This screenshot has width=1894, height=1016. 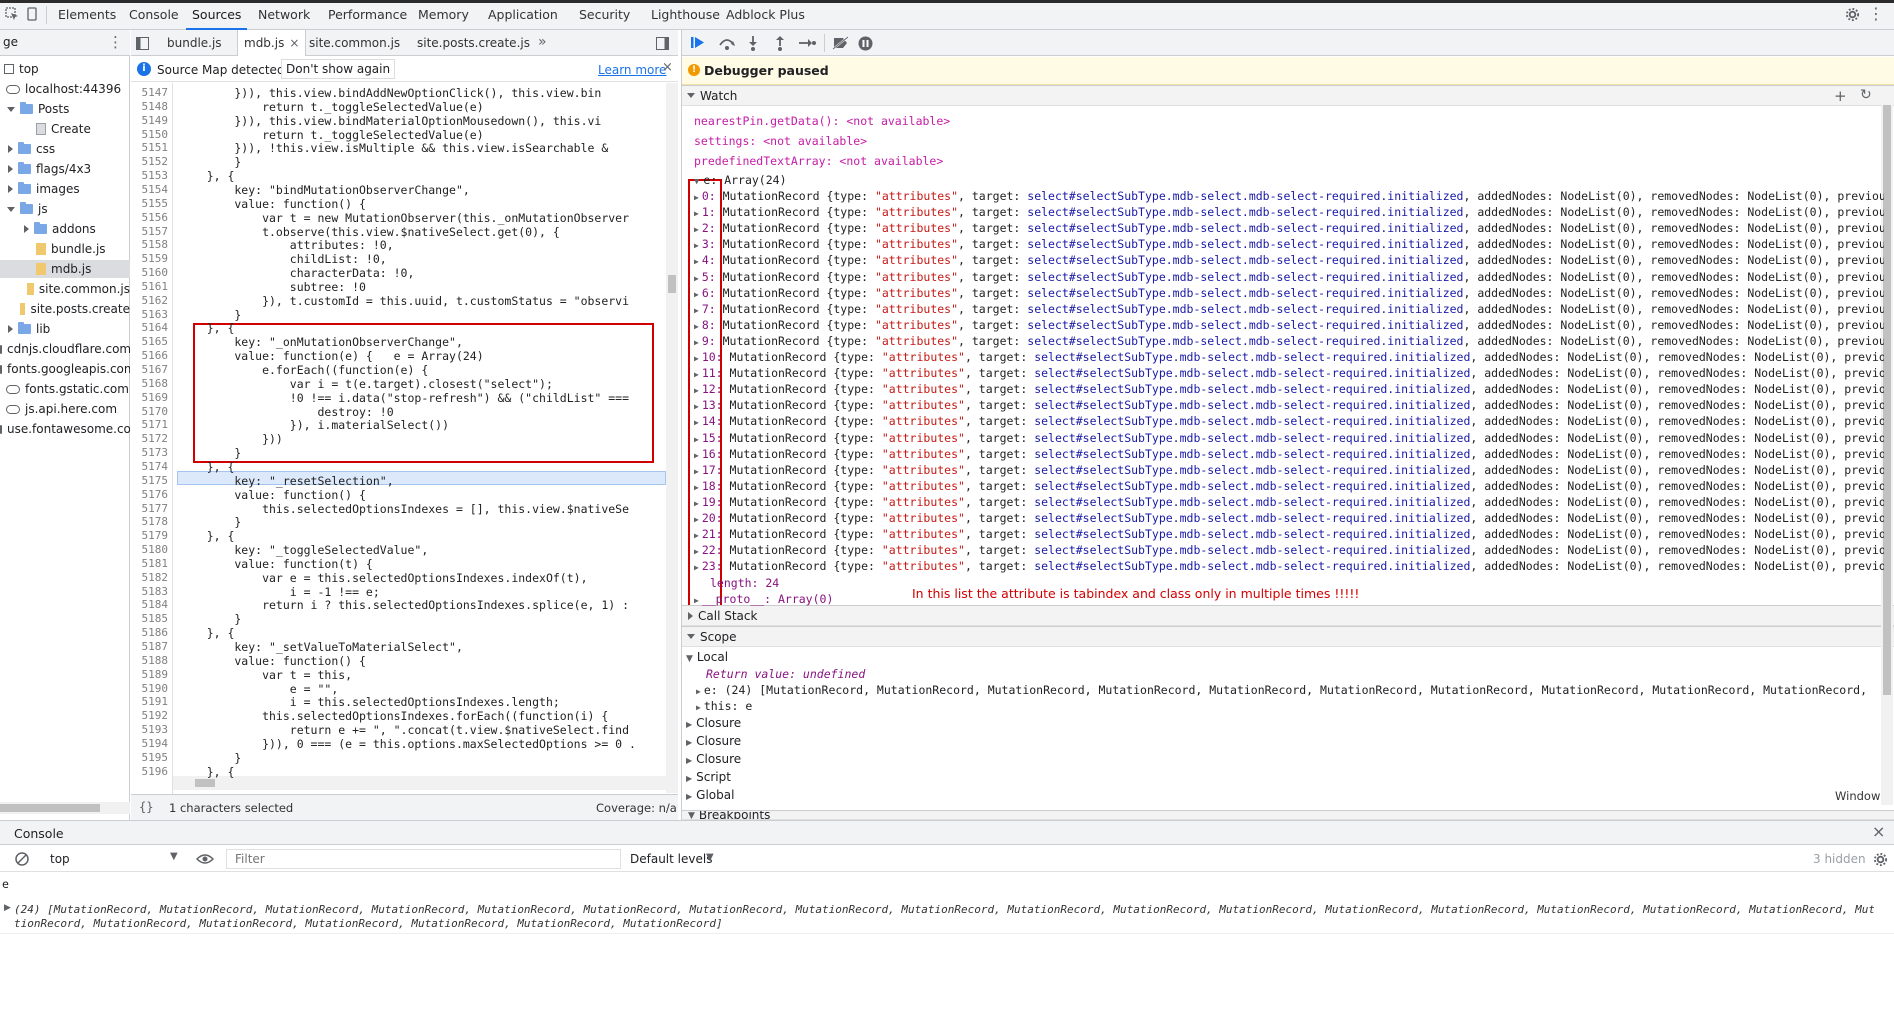 I want to click on line-number: 5148, so click(x=155, y=106).